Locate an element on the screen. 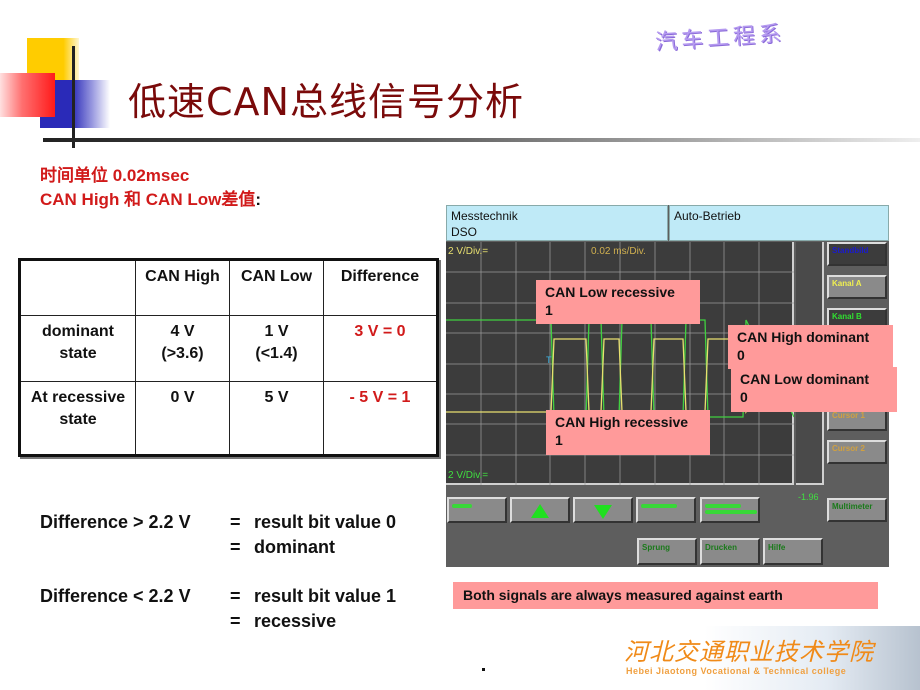  trigger-marker: T is located at coordinates (549, 360).